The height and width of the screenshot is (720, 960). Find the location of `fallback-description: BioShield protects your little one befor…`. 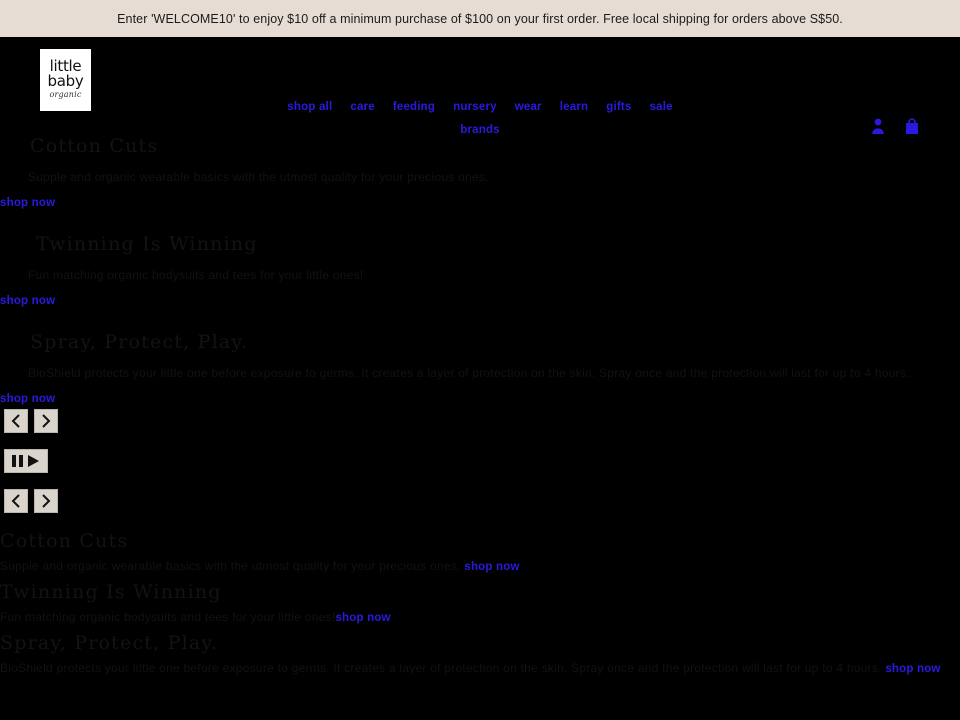

fallback-description: BioShield protects your little one befor… is located at coordinates (441, 668).